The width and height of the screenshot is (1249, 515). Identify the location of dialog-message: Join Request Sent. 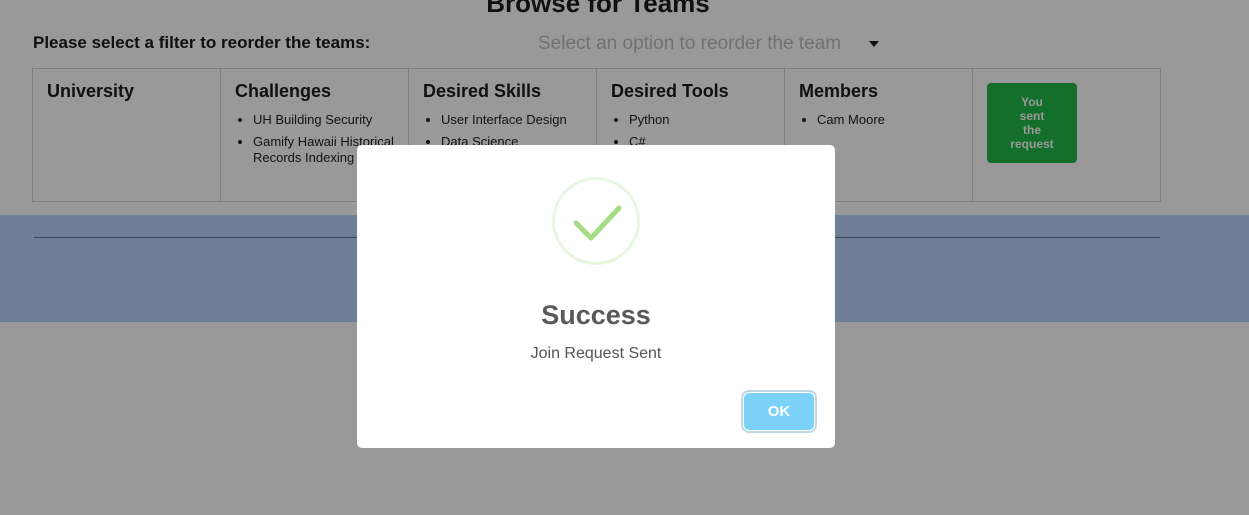
(596, 353).